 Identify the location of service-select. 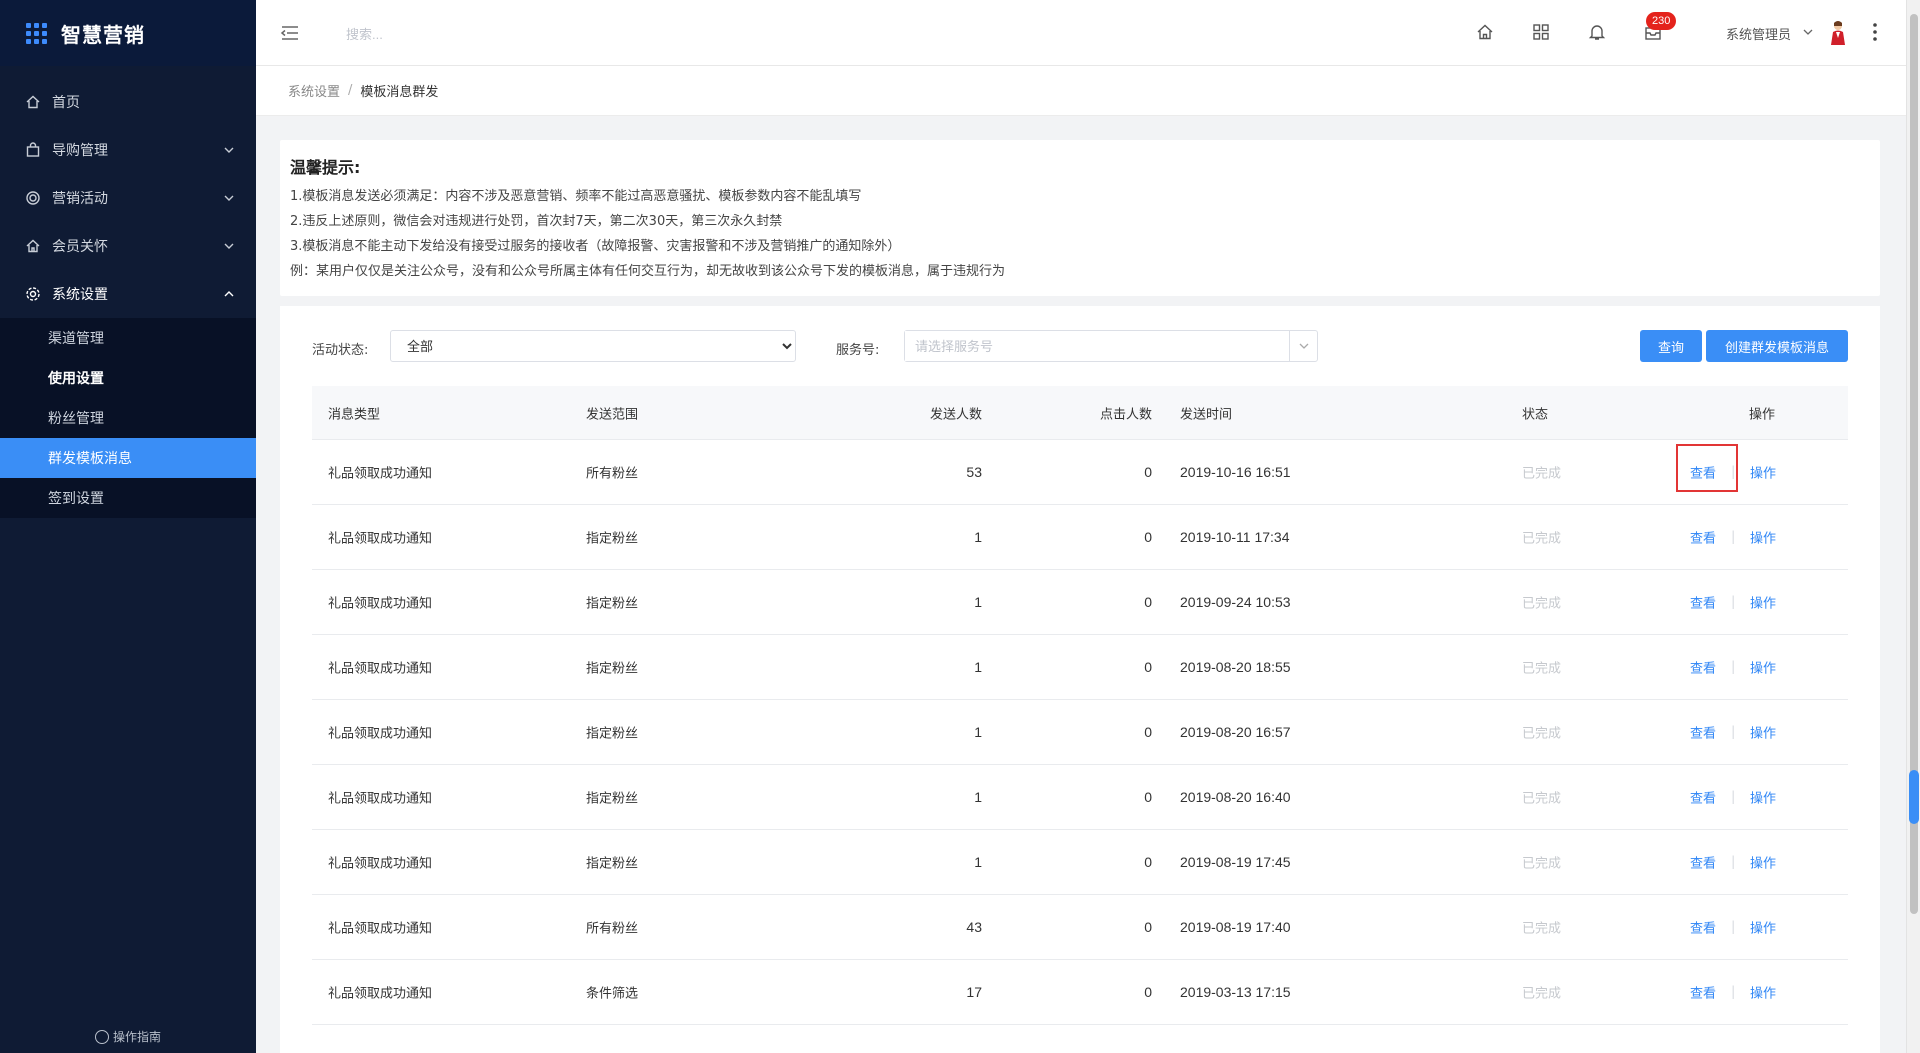
(1111, 346).